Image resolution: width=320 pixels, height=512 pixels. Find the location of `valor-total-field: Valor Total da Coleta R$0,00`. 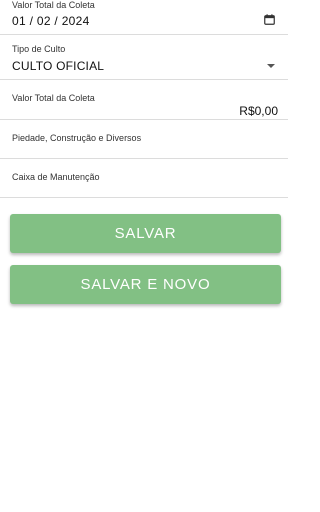

valor-total-field: Valor Total da Coleta R$0,00 is located at coordinates (144, 100).